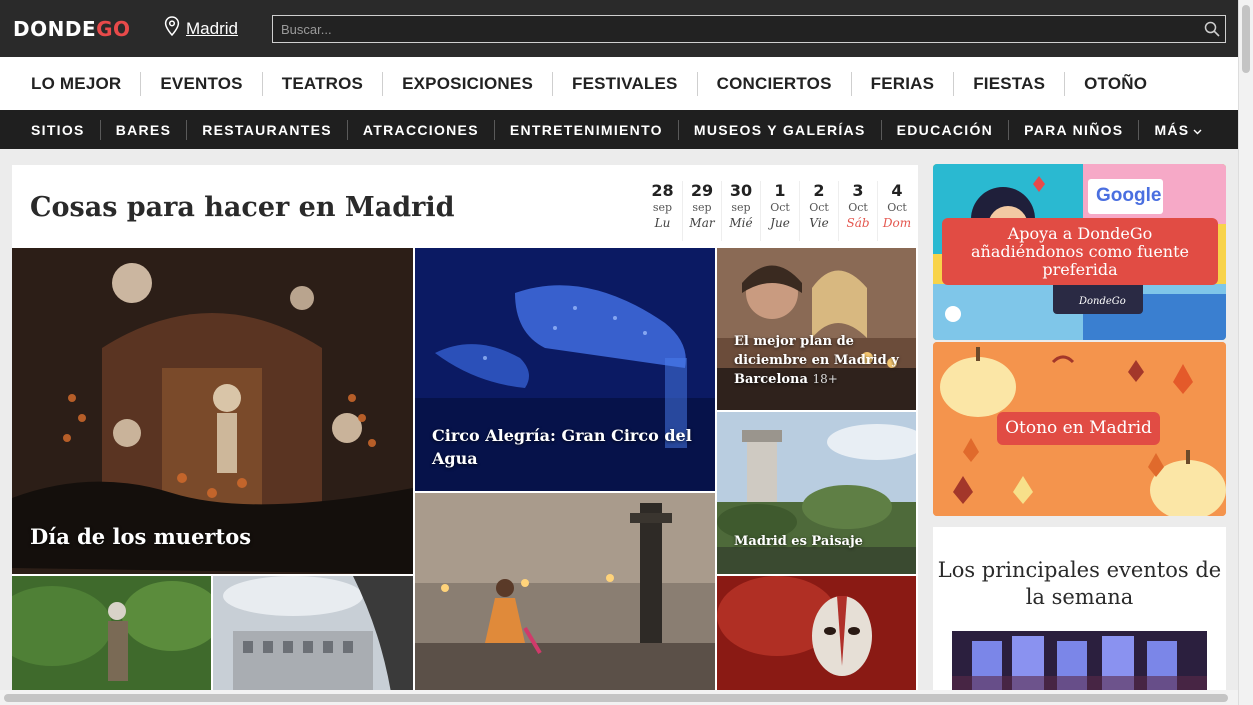 The height and width of the screenshot is (705, 1253). I want to click on date-day: Jue, so click(780, 223).